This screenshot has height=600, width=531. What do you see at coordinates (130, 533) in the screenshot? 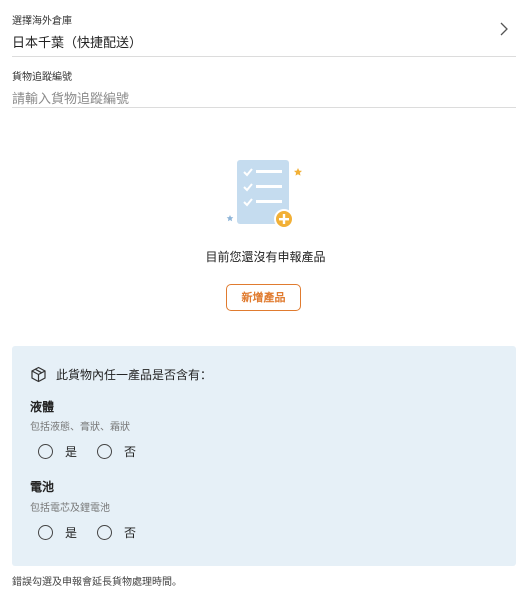
I see `battery-no-label: 否` at bounding box center [130, 533].